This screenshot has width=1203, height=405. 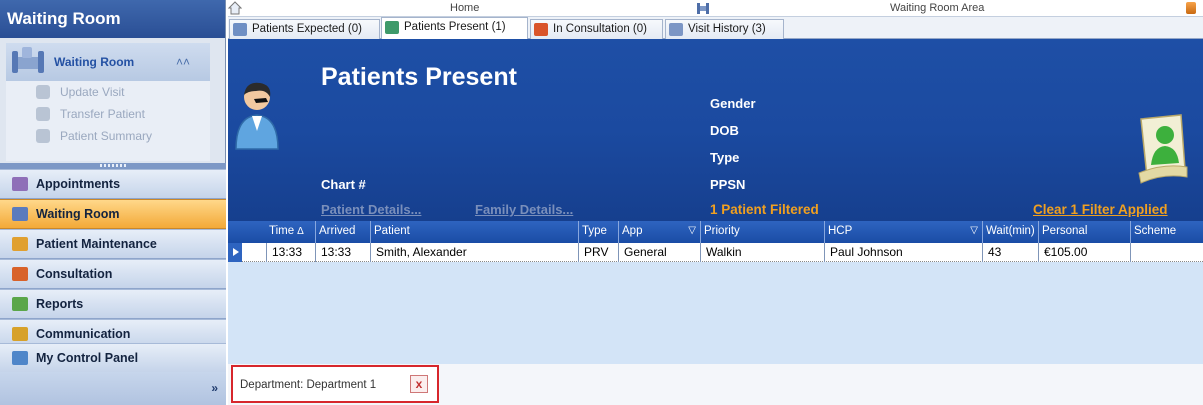 I want to click on task-panel-header: Waiting Room ˄˄, so click(x=108, y=62).